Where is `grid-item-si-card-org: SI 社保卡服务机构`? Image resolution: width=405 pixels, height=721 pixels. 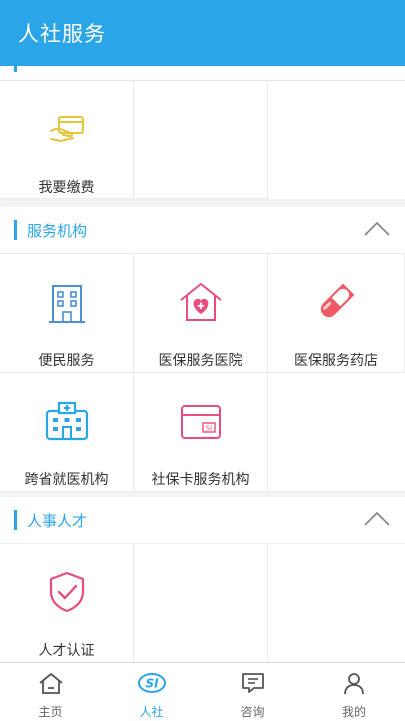 grid-item-si-card-org: SI 社保卡服务机构 is located at coordinates (201, 432).